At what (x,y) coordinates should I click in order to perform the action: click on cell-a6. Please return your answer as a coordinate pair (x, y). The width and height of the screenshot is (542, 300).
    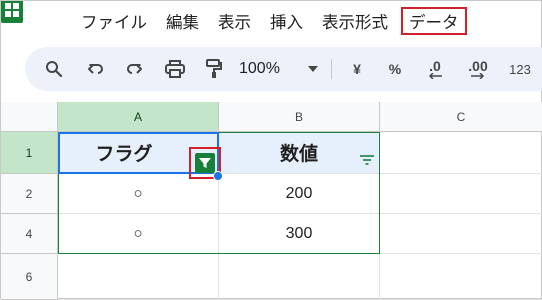
    Looking at the image, I should click on (138, 277).